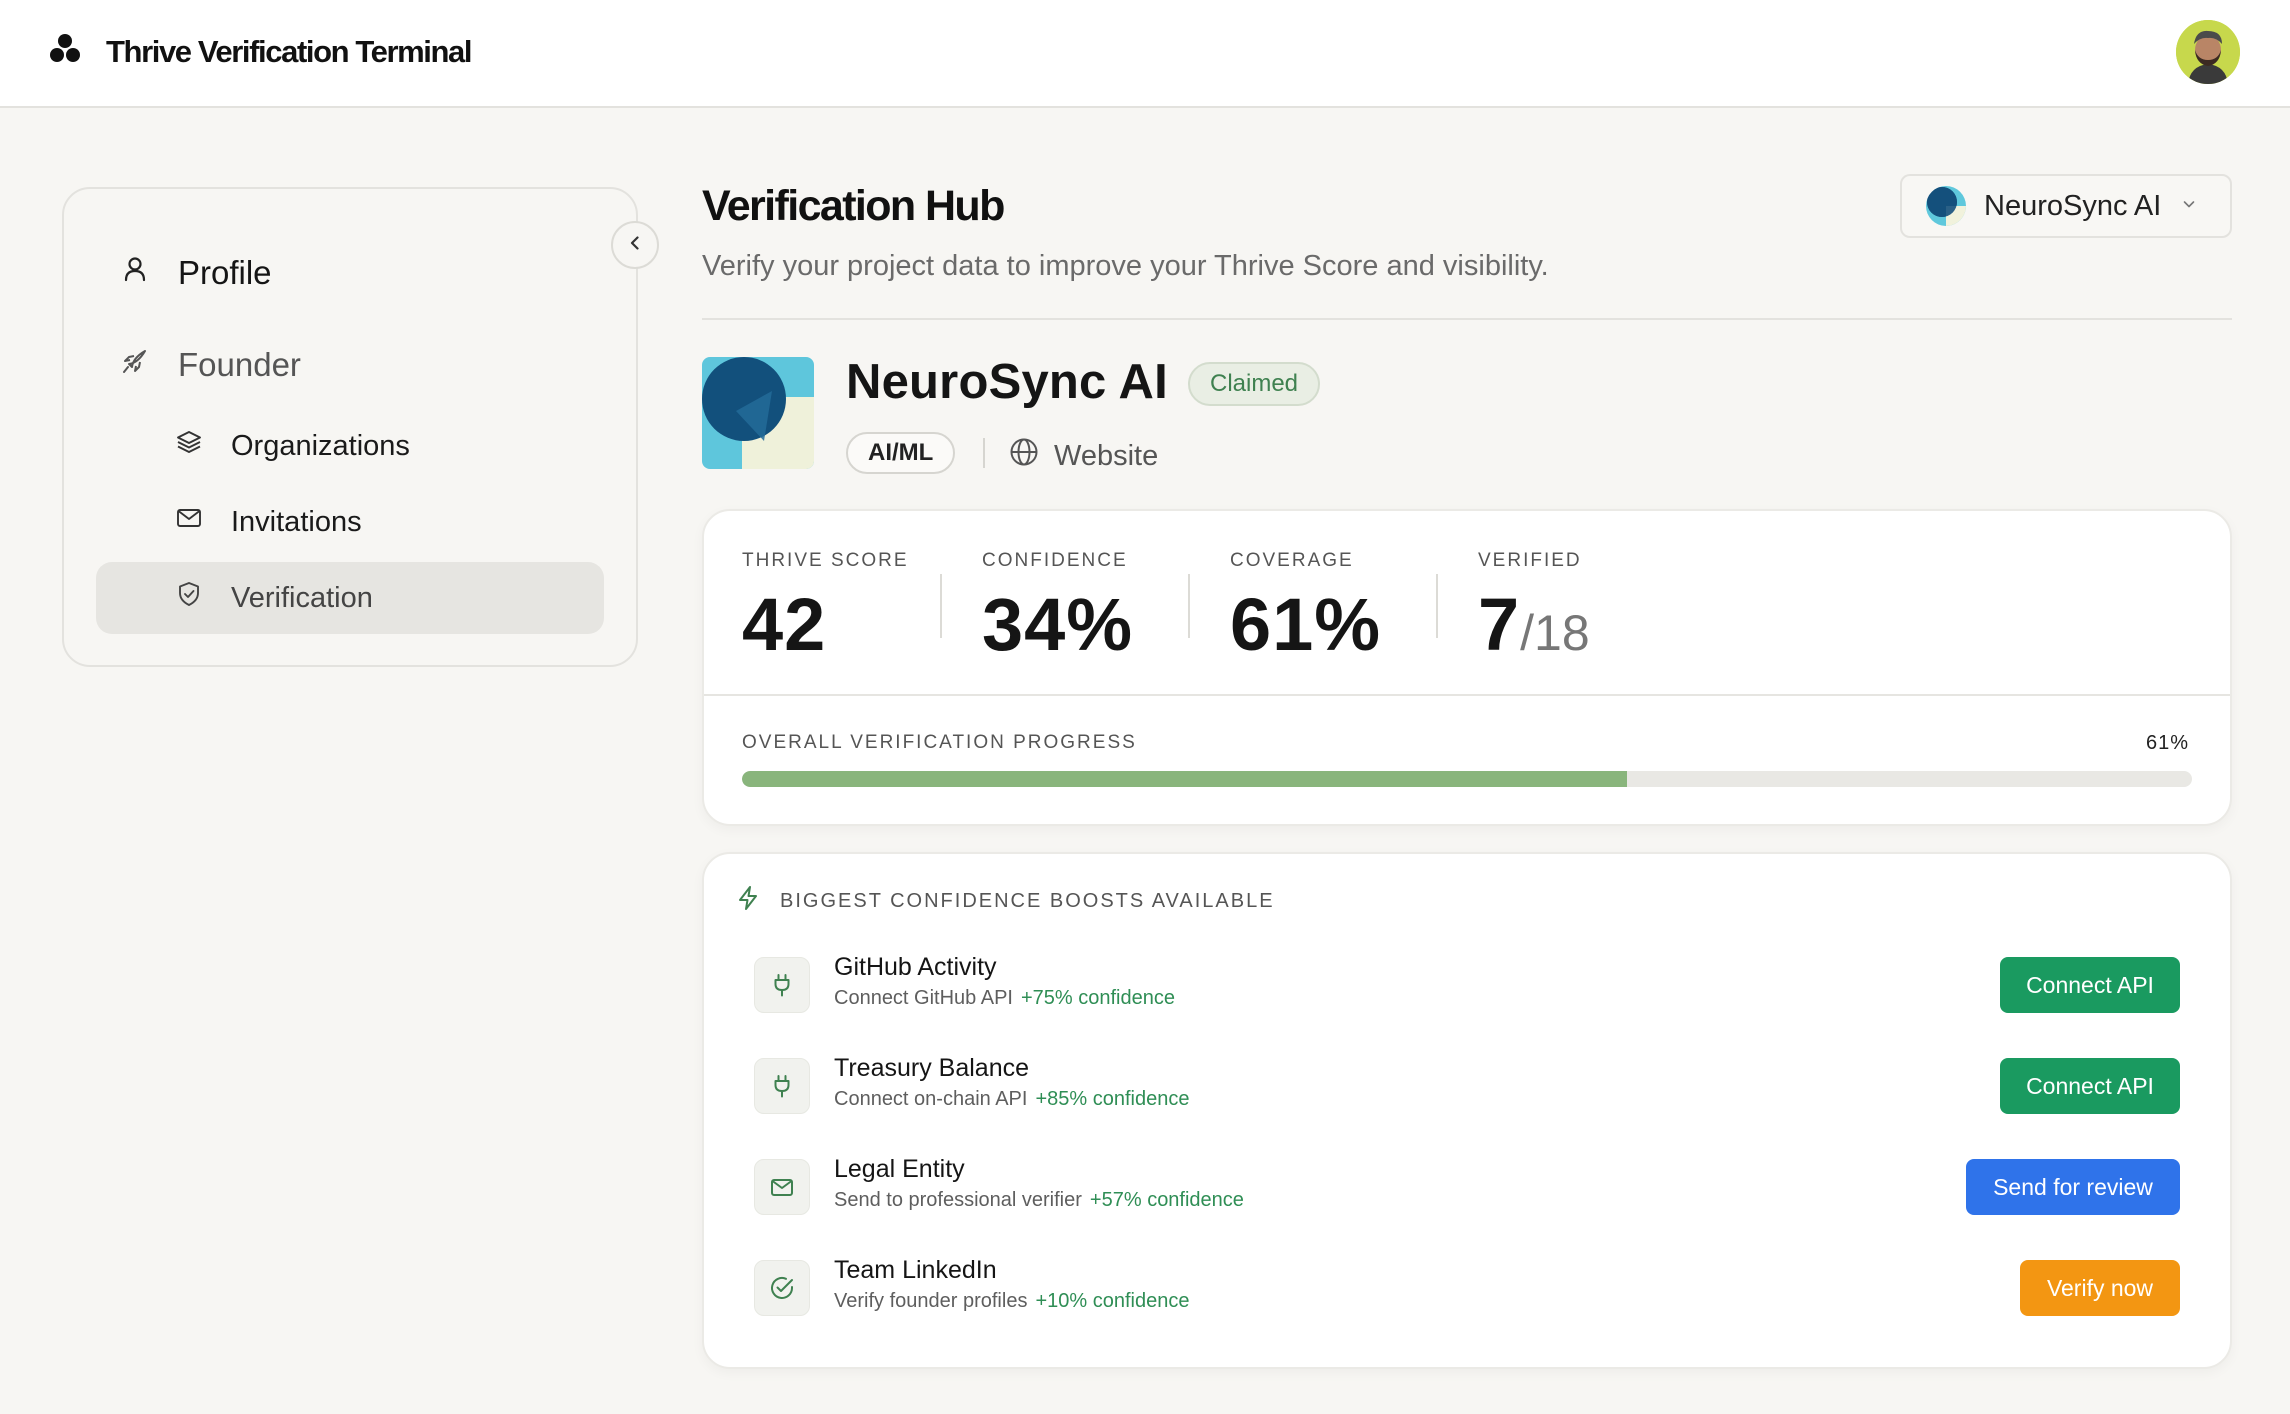 Image resolution: width=2290 pixels, height=1414 pixels. I want to click on stat-value: 61%, so click(1306, 624).